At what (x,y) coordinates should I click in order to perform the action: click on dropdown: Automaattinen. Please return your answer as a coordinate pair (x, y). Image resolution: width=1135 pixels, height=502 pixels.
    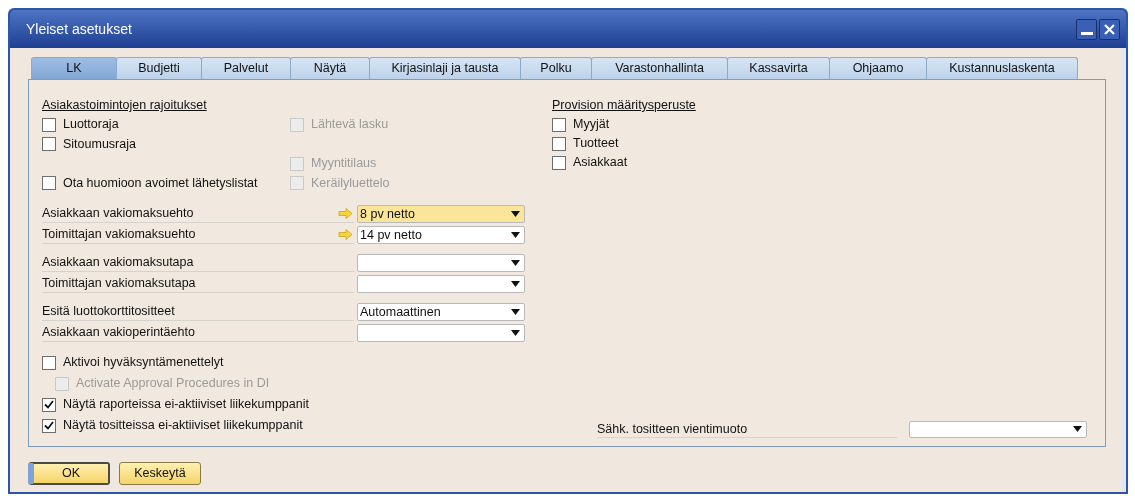
    Looking at the image, I should click on (441, 312).